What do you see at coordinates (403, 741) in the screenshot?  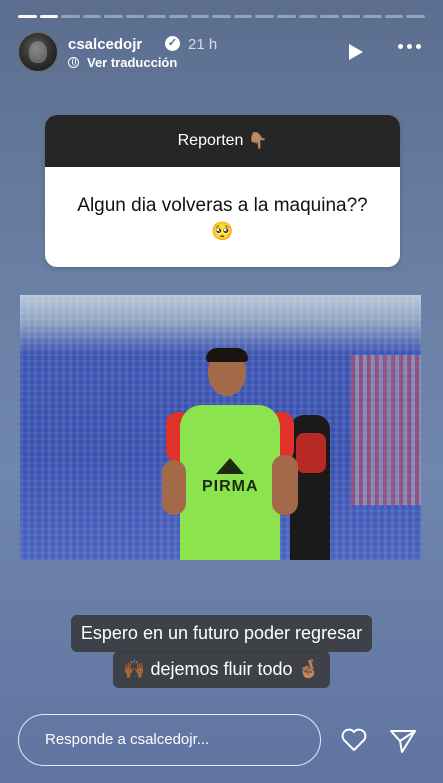 I see `send-icon` at bounding box center [403, 741].